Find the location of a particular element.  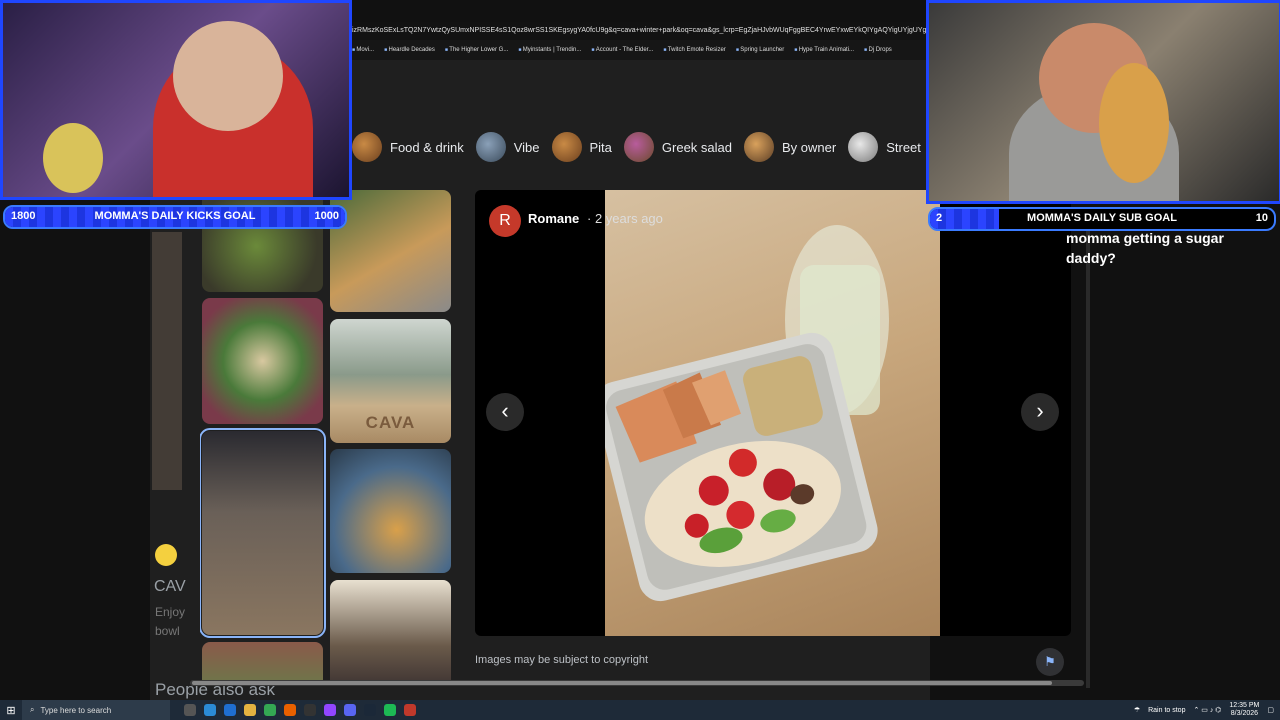

thumbnail-pita-tray is located at coordinates (390, 251).